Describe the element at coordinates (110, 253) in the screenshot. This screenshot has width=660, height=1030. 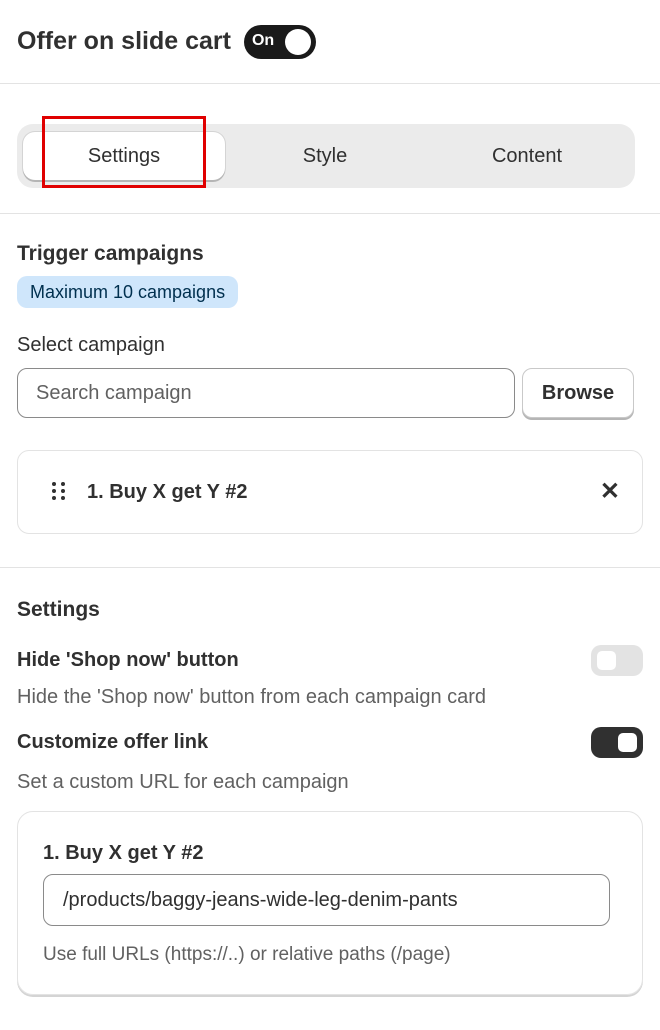
I see `trigger-campaigns-title: Trigger campaigns` at that location.